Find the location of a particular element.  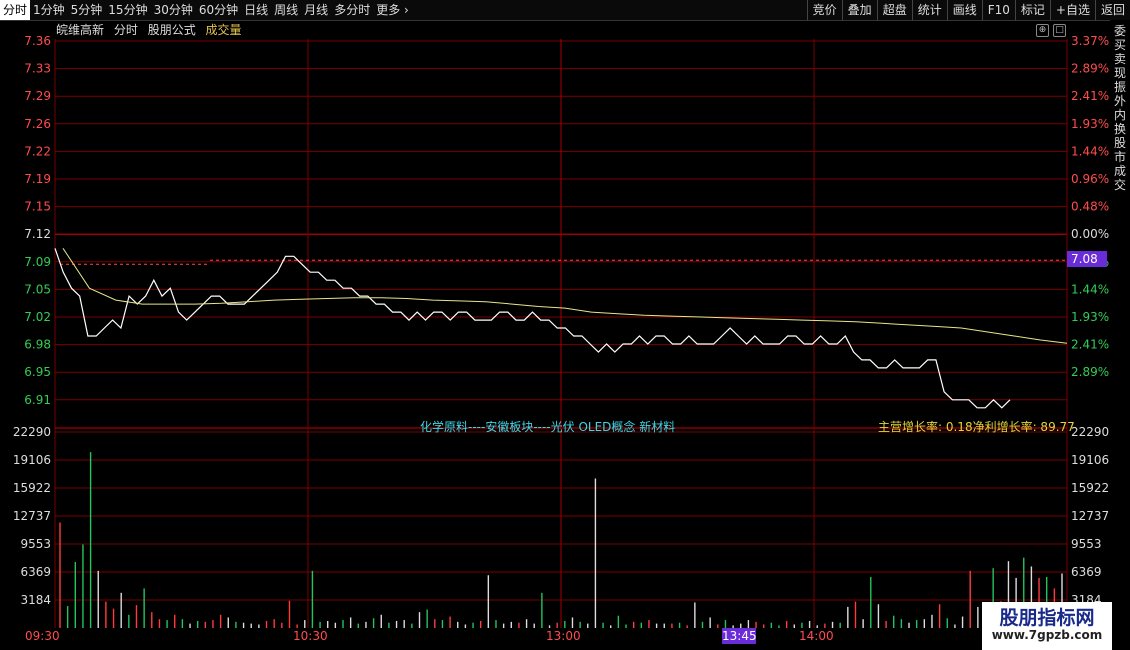

price-tick: 6.95 is located at coordinates (37, 372).